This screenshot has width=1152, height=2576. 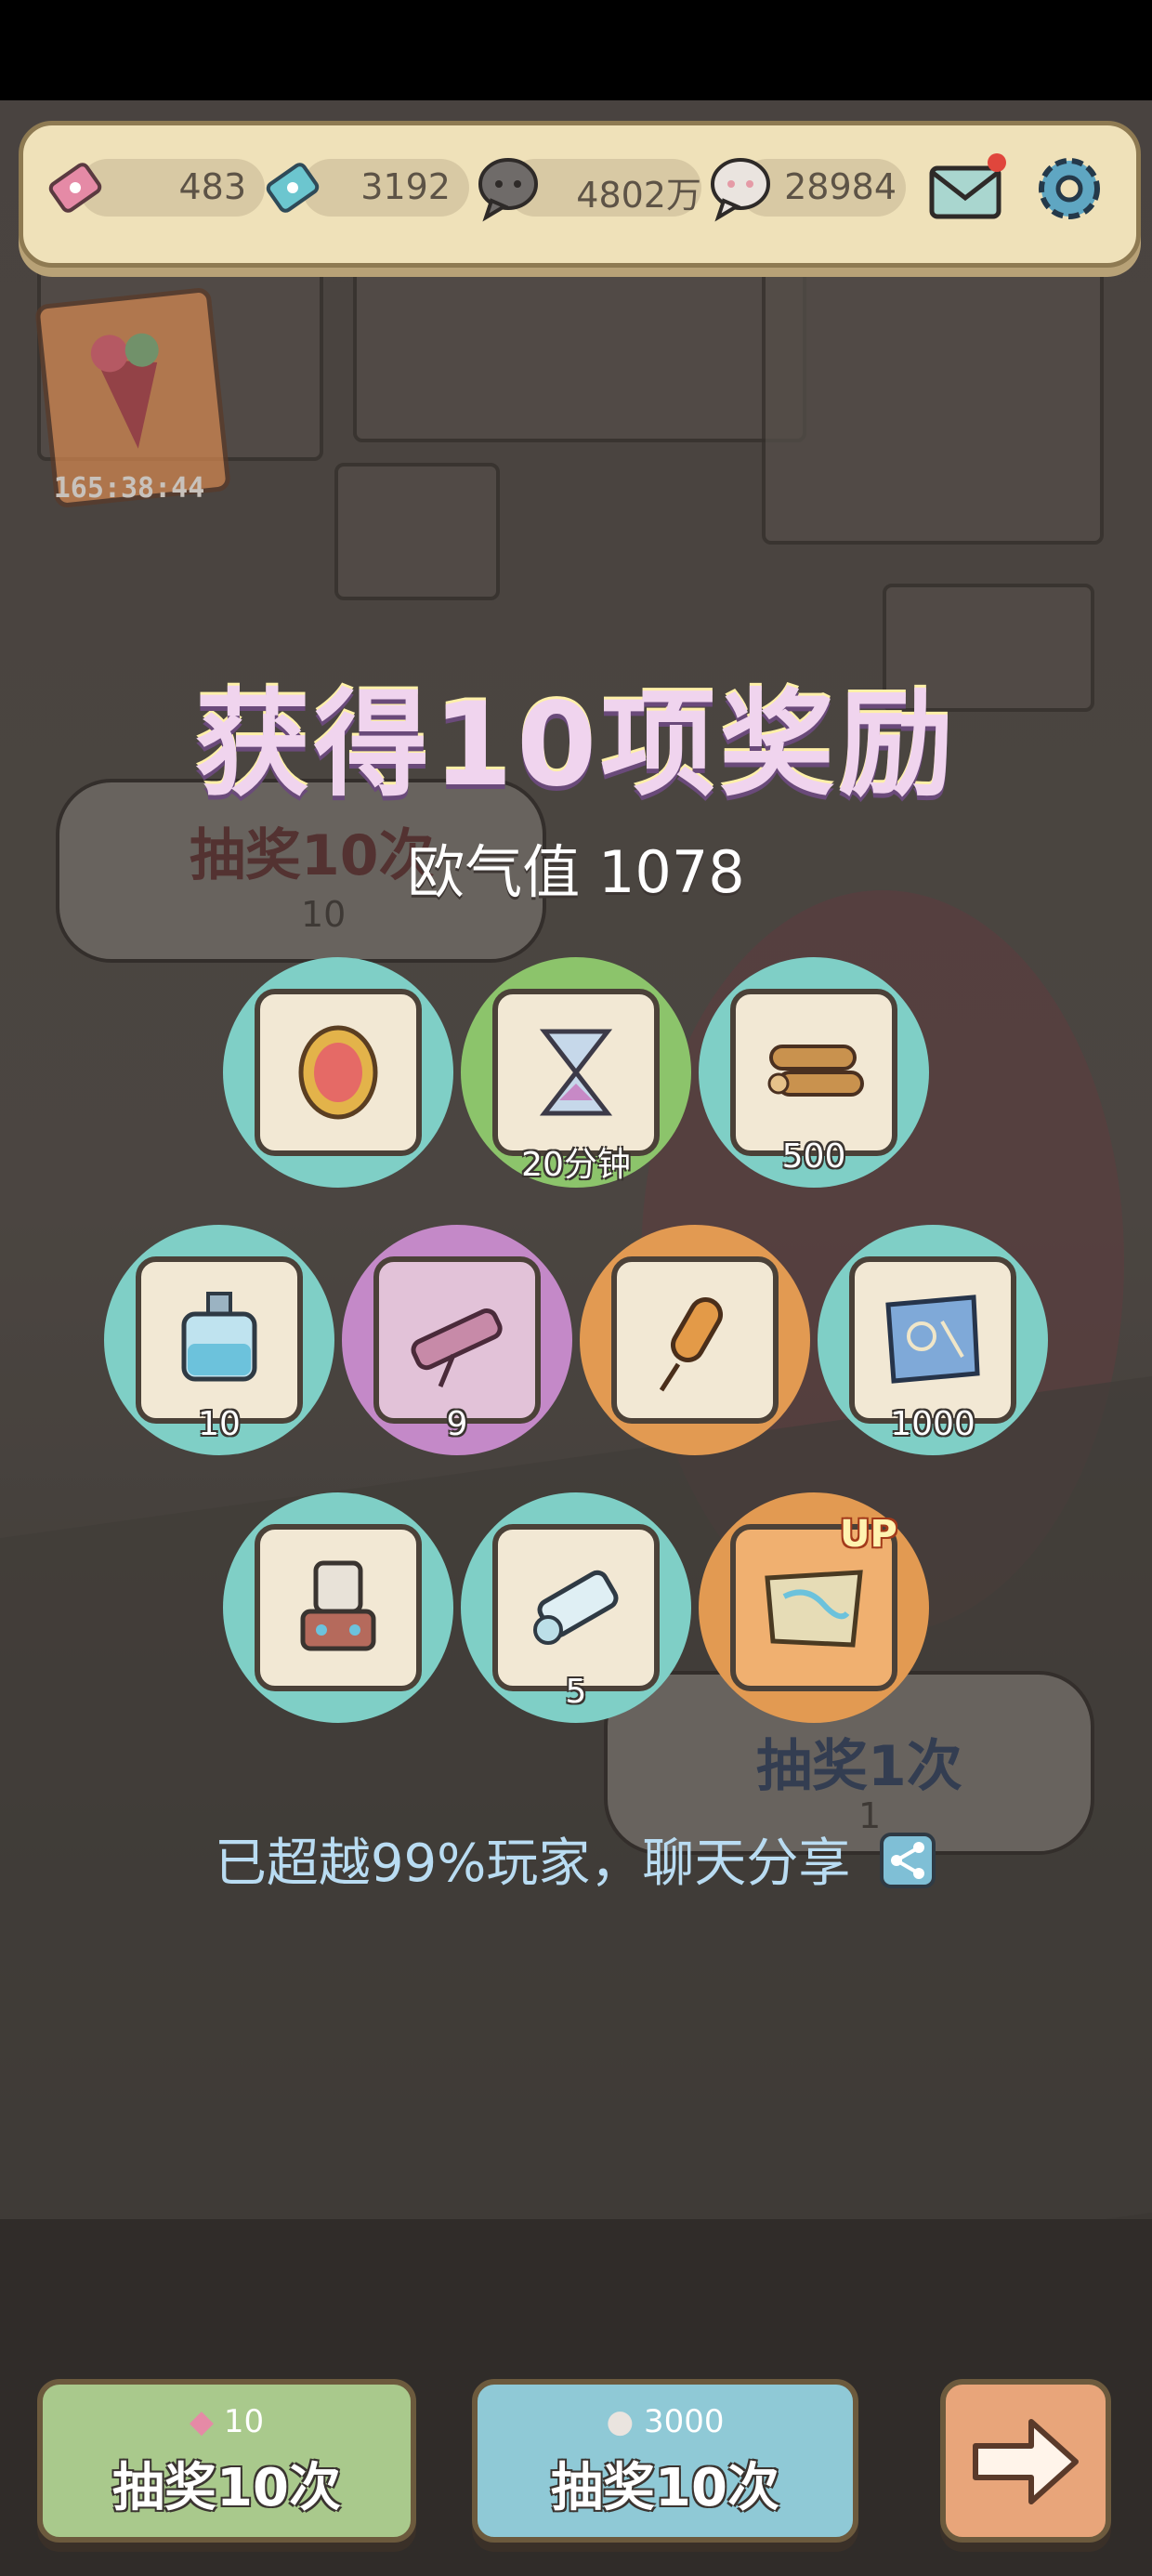 What do you see at coordinates (494, 872) in the screenshot?
I see `luck-label: 欧气值` at bounding box center [494, 872].